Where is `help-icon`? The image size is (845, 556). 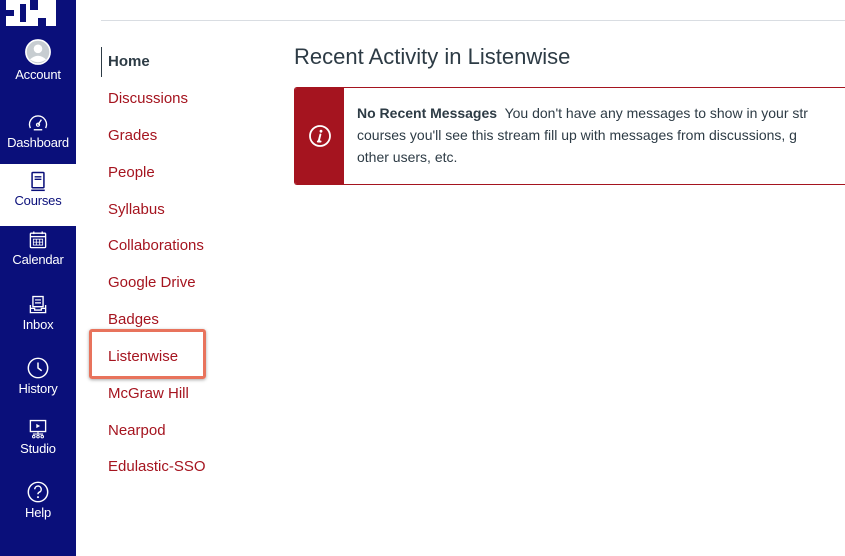
help-icon is located at coordinates (38, 492).